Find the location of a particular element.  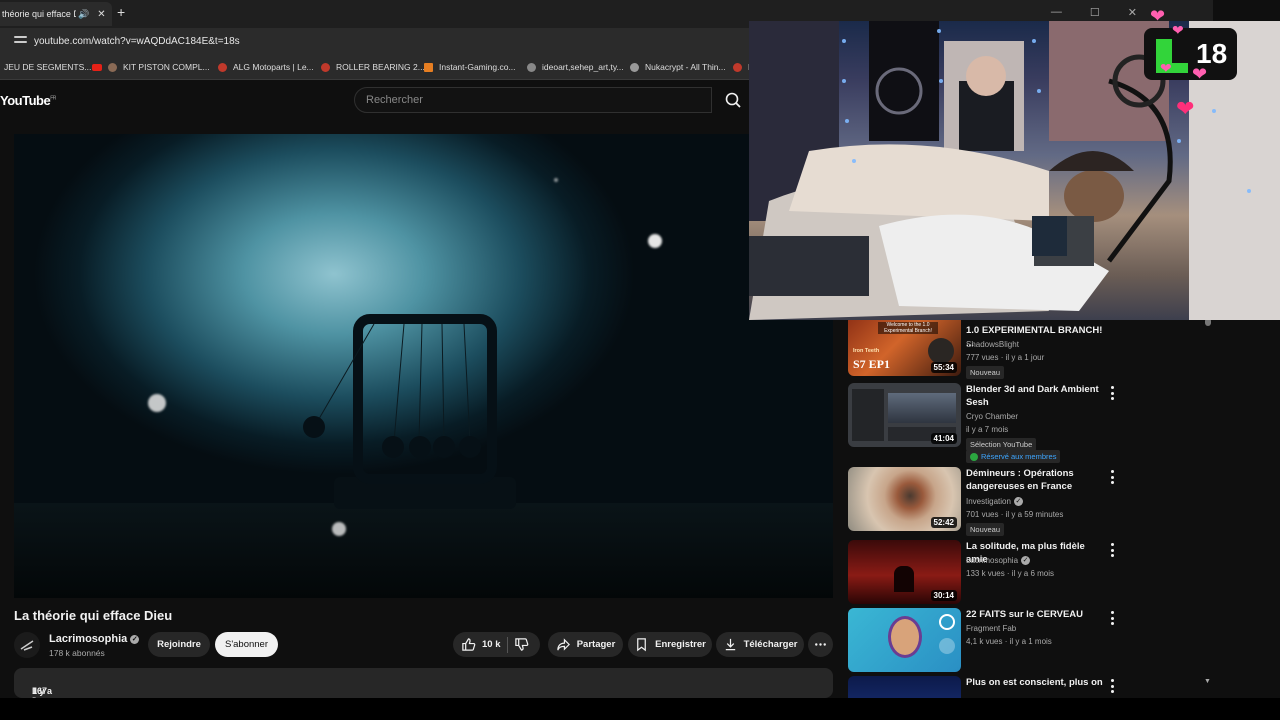

age-counter-badge: 18 is located at coordinates (1190, 54).